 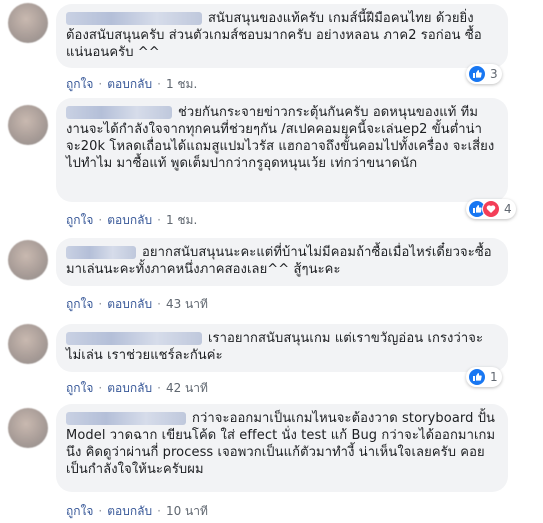 I want to click on comment-actions: ถูกใจ · ตอบกลับ · 43 นาที, so click(x=137, y=304).